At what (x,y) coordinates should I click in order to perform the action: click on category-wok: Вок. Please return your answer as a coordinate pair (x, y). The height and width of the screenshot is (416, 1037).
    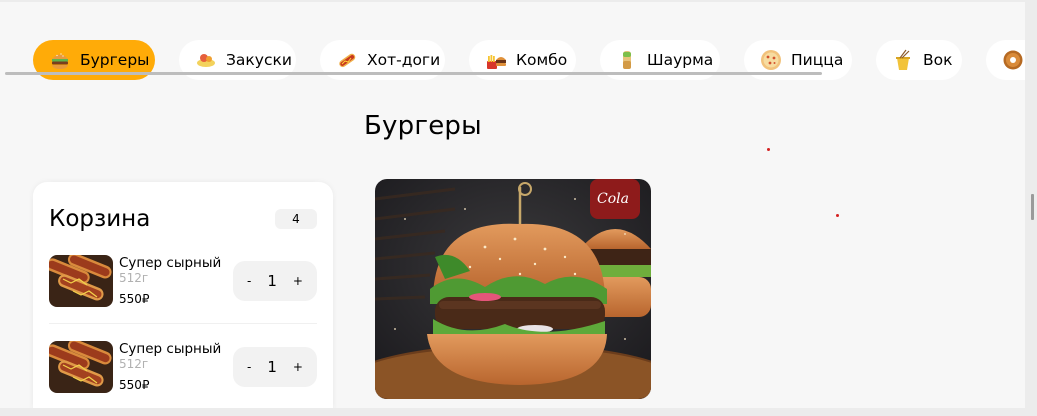
    Looking at the image, I should click on (919, 60).